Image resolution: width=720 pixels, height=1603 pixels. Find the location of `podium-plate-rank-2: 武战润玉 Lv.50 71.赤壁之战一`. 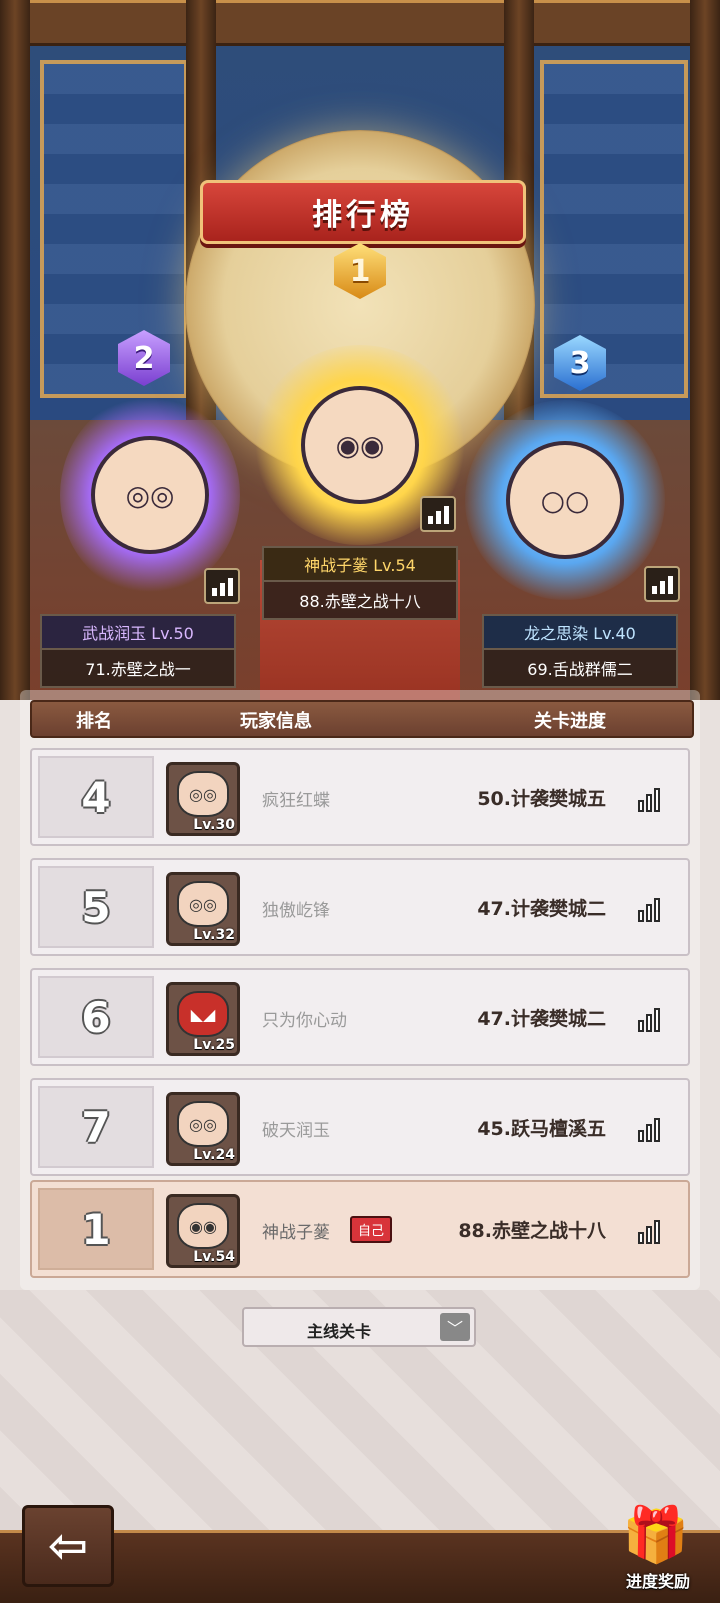

podium-plate-rank-2: 武战润玉 Lv.50 71.赤壁之战一 is located at coordinates (138, 651).